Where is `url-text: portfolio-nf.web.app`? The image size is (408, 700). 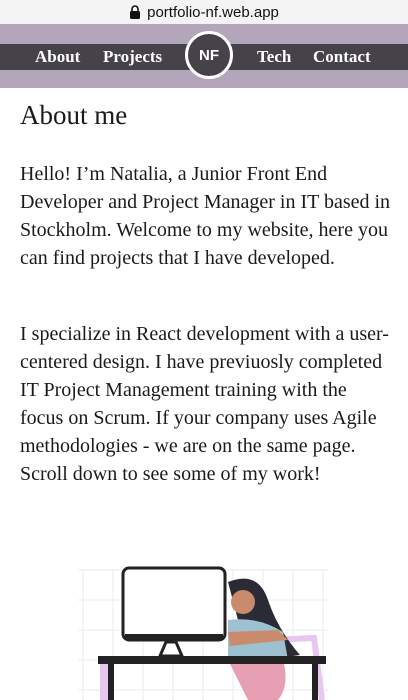 url-text: portfolio-nf.web.app is located at coordinates (213, 12).